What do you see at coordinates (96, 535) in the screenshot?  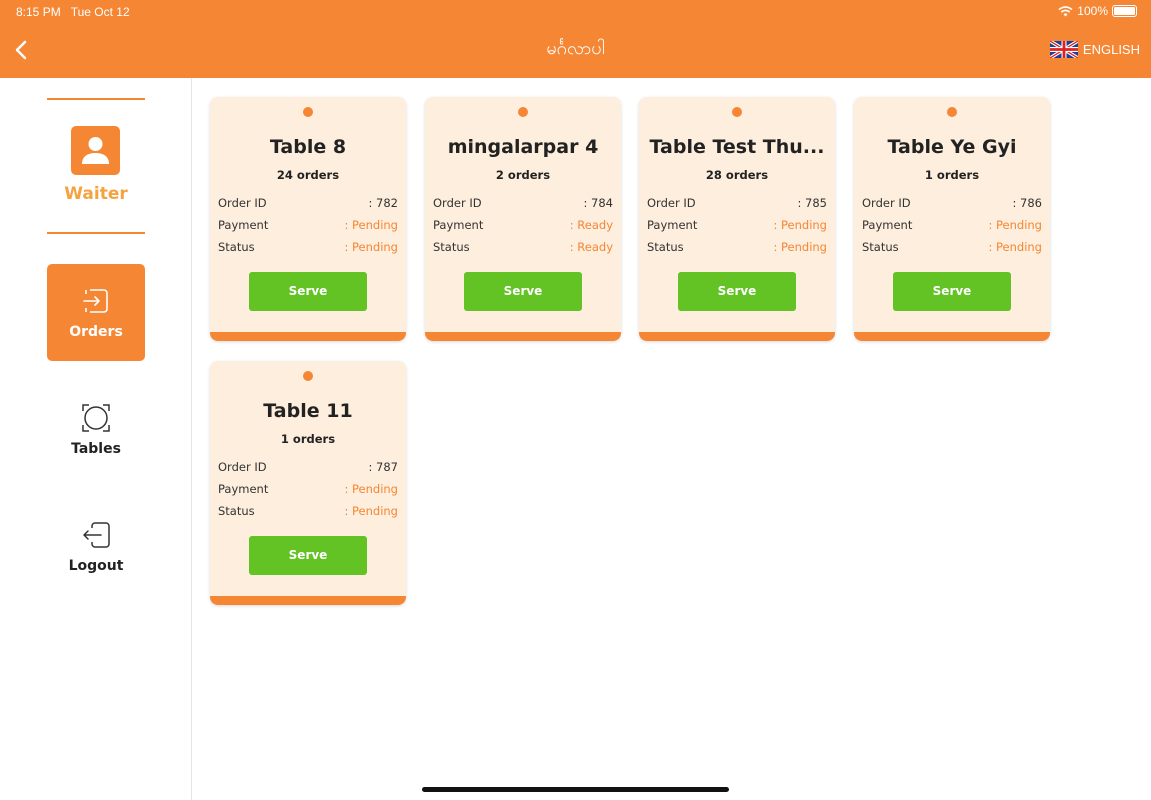 I see `logout-icon` at bounding box center [96, 535].